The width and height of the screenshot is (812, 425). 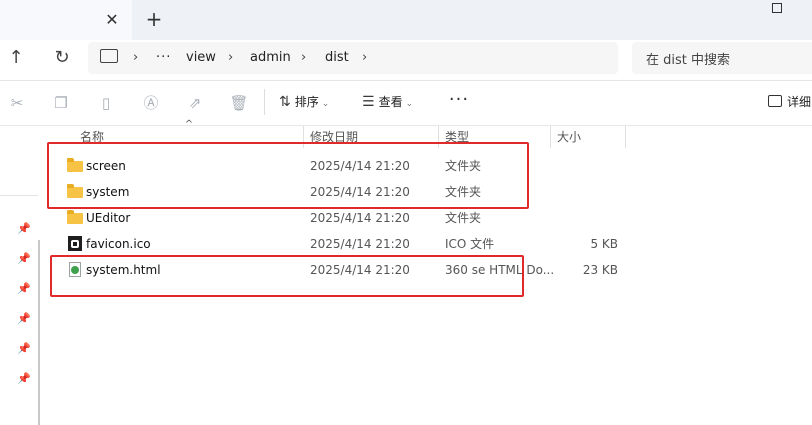 I want to click on copy-icon: ❐, so click(x=61, y=103).